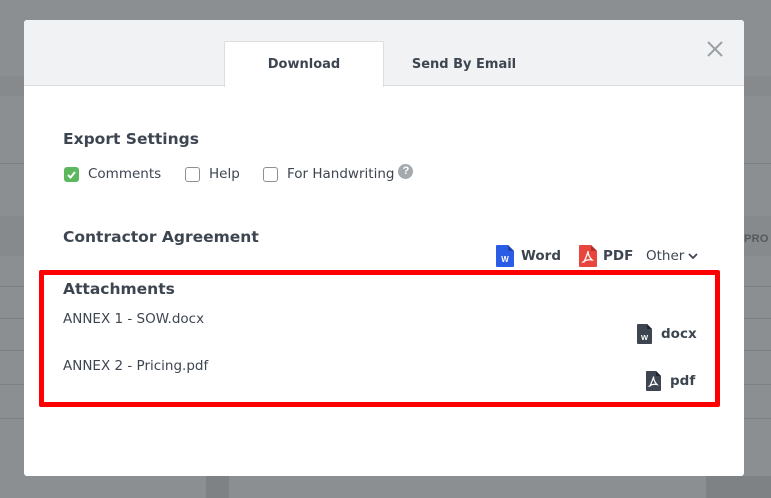  I want to click on attachment-1-download-button: W docx, so click(666, 334).